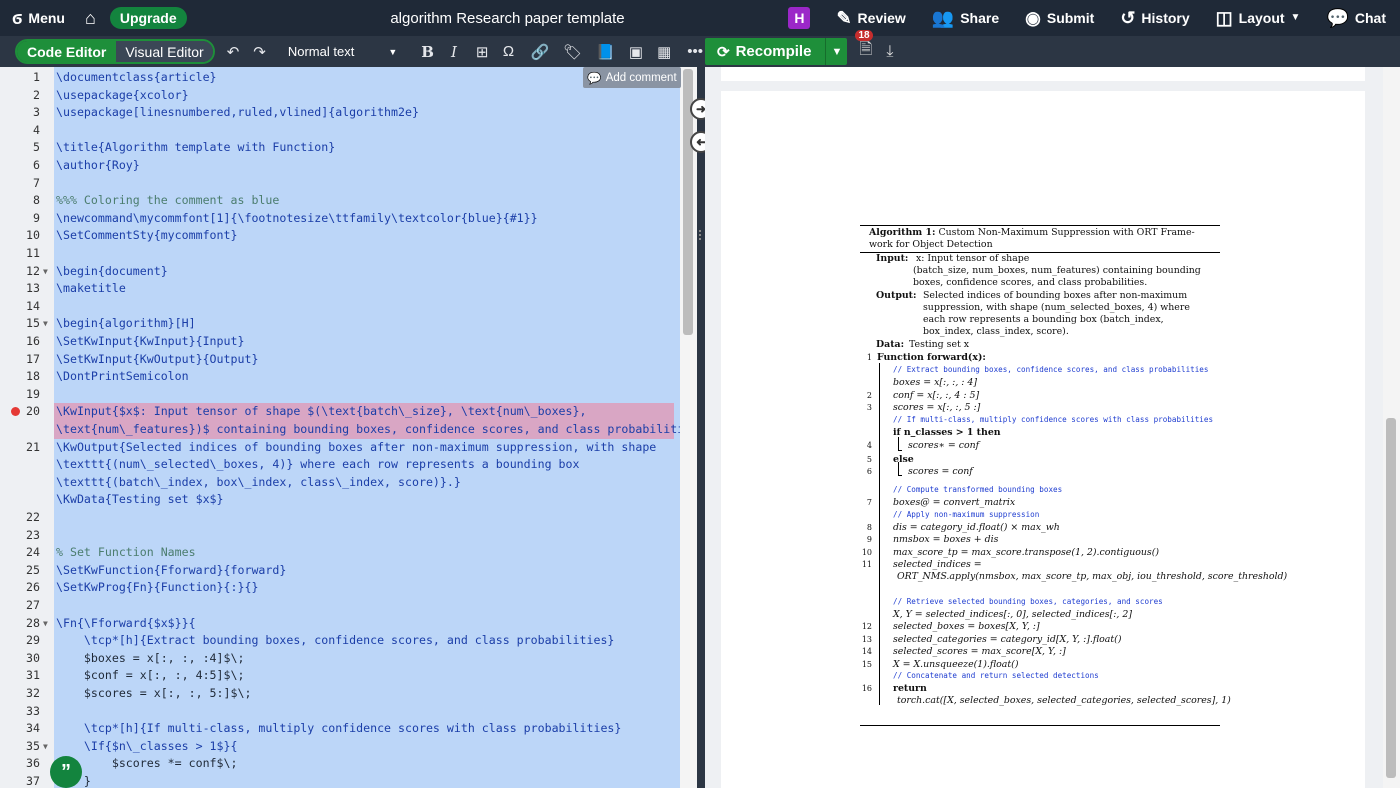 Image resolution: width=1400 pixels, height=788 pixels. Describe the element at coordinates (348, 377) in the screenshot. I see `code-line: 18 \DontPrintSemicolon` at that location.